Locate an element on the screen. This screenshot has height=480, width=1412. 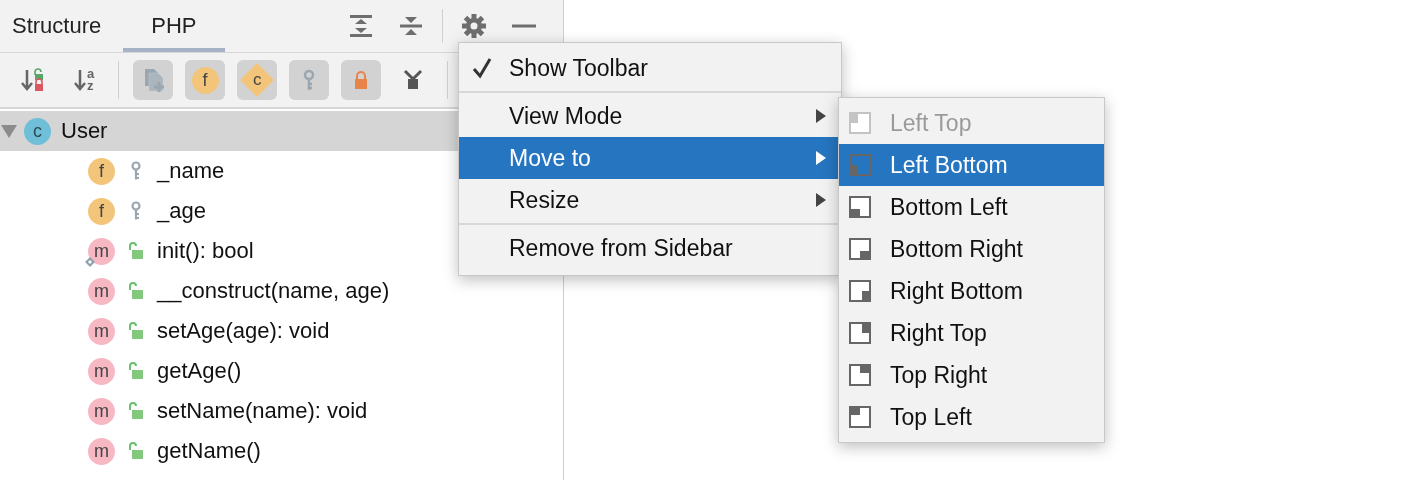
menu-item: Show Toolbar is located at coordinates (650, 68).